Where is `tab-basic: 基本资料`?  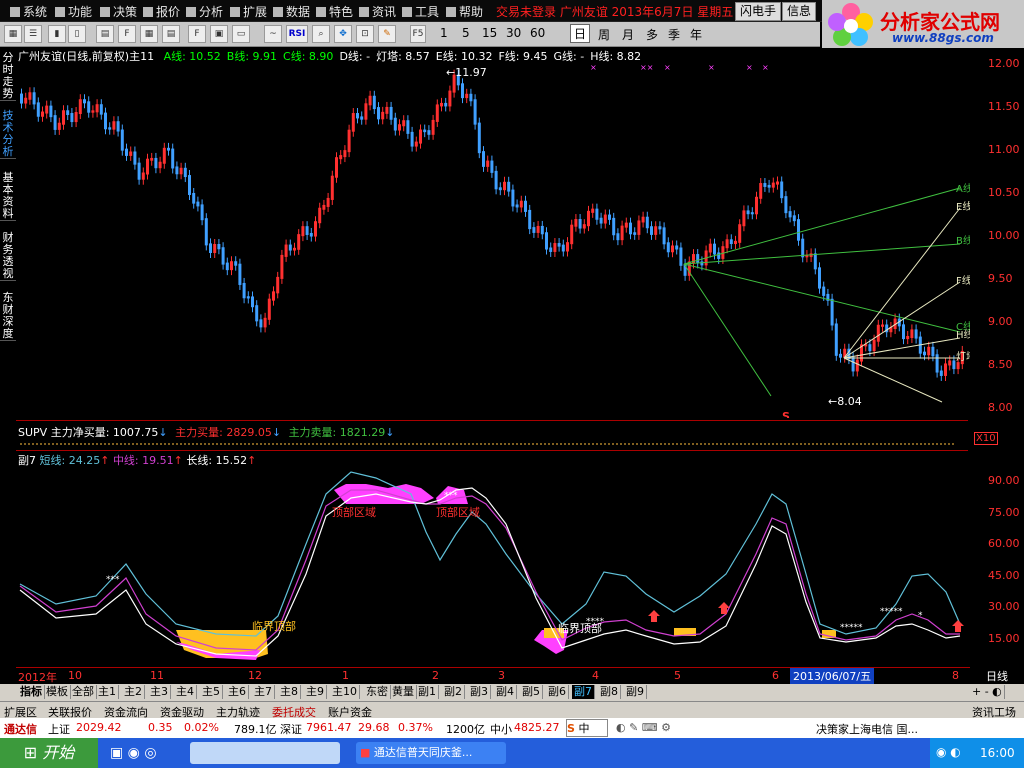 tab-basic: 基本资料 is located at coordinates (8, 196).